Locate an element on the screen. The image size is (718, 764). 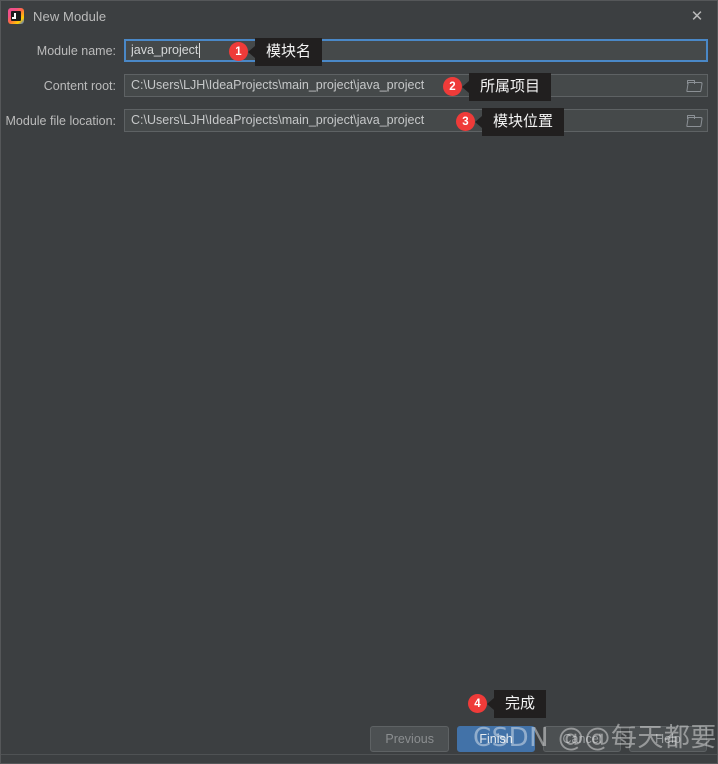
window-title: New Module is located at coordinates (70, 16).